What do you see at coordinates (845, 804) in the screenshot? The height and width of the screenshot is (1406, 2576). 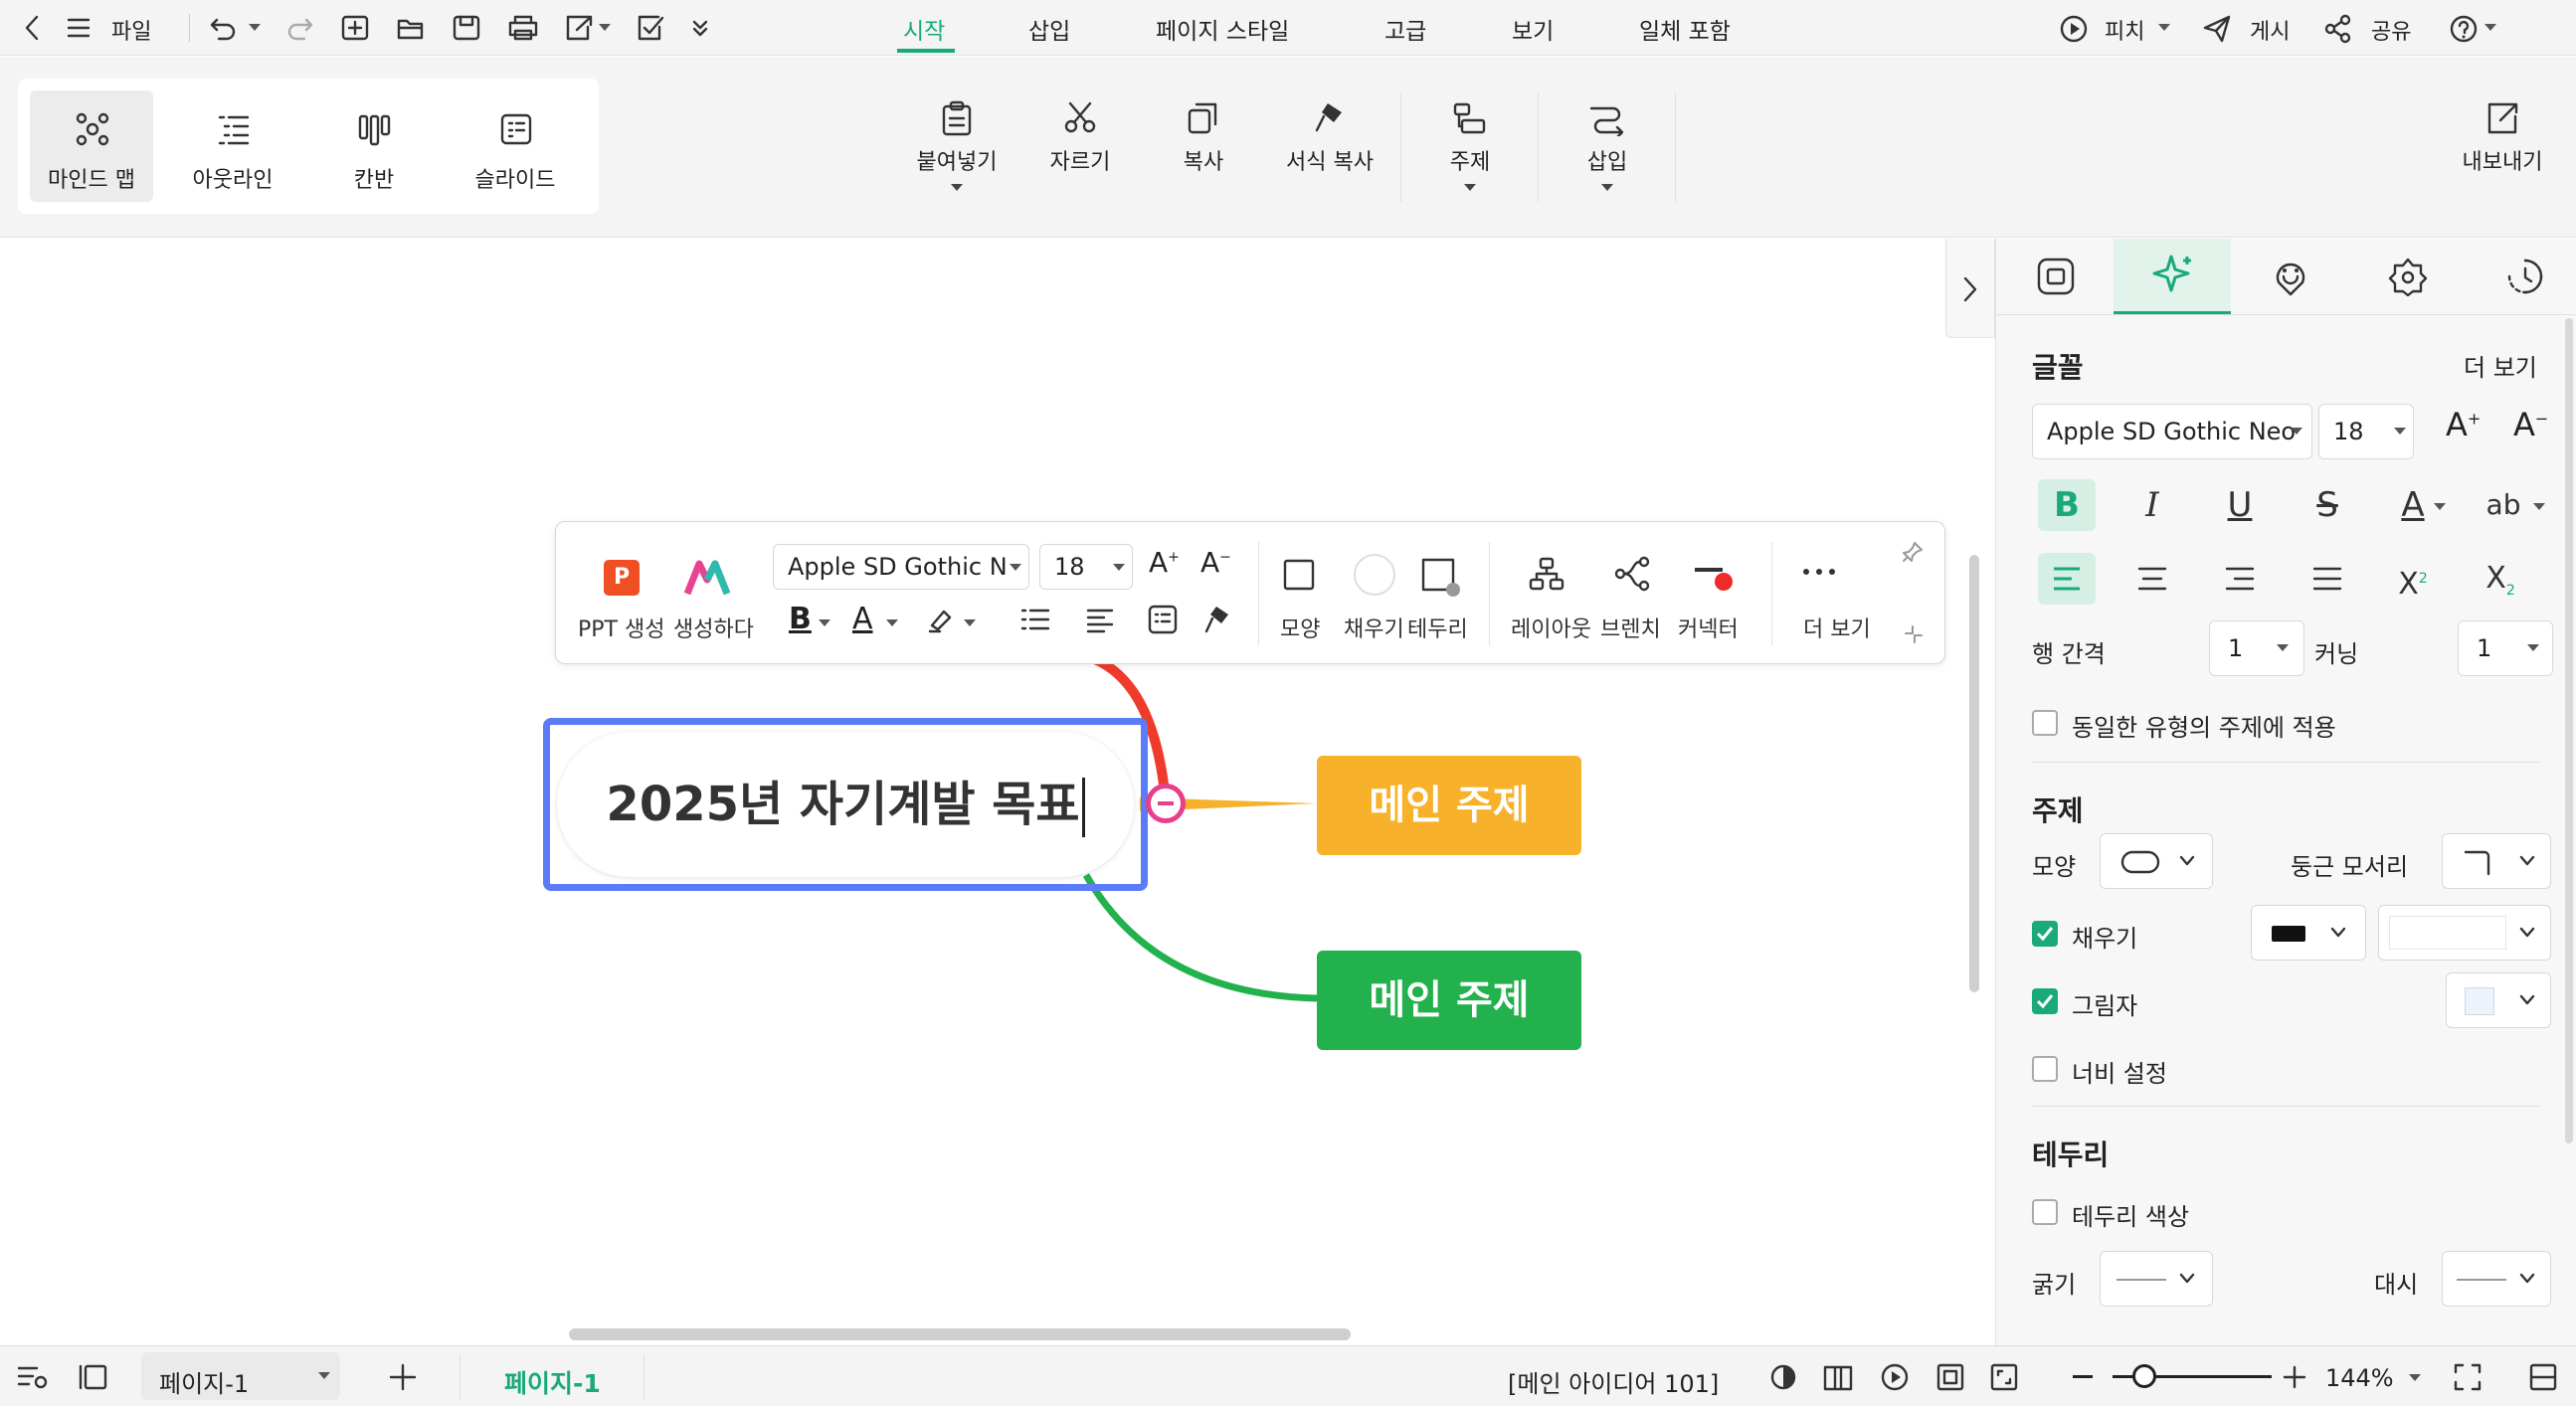 I see `central-topic: 2025년 자기계발 목표` at bounding box center [845, 804].